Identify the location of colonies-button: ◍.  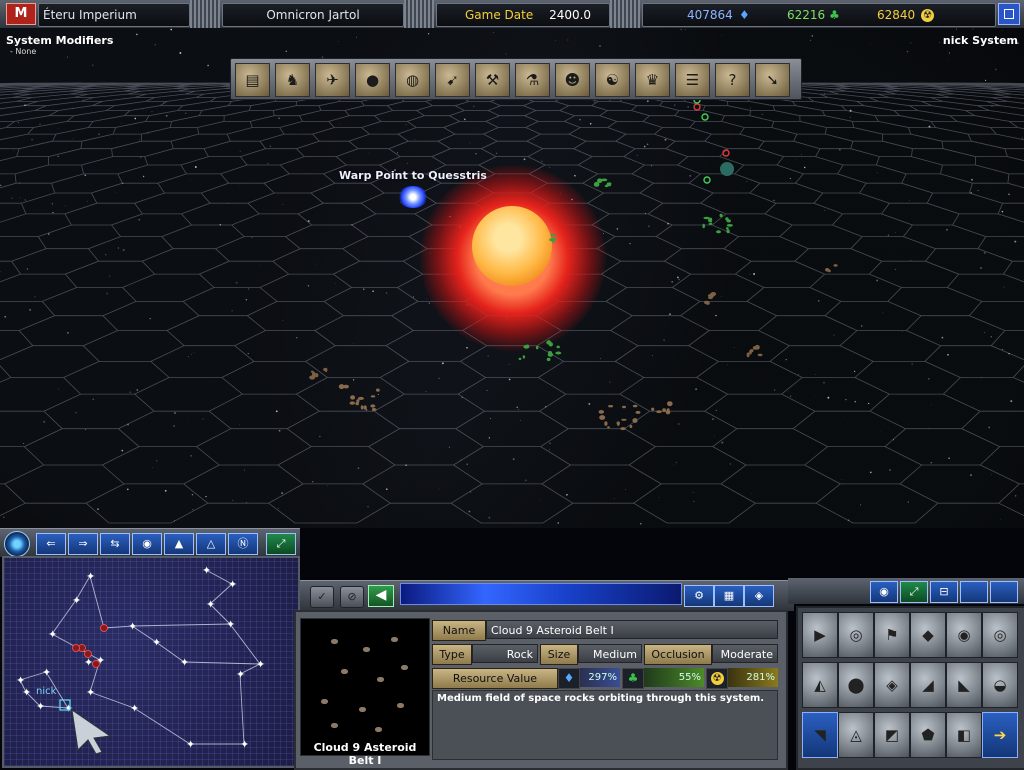
(412, 80).